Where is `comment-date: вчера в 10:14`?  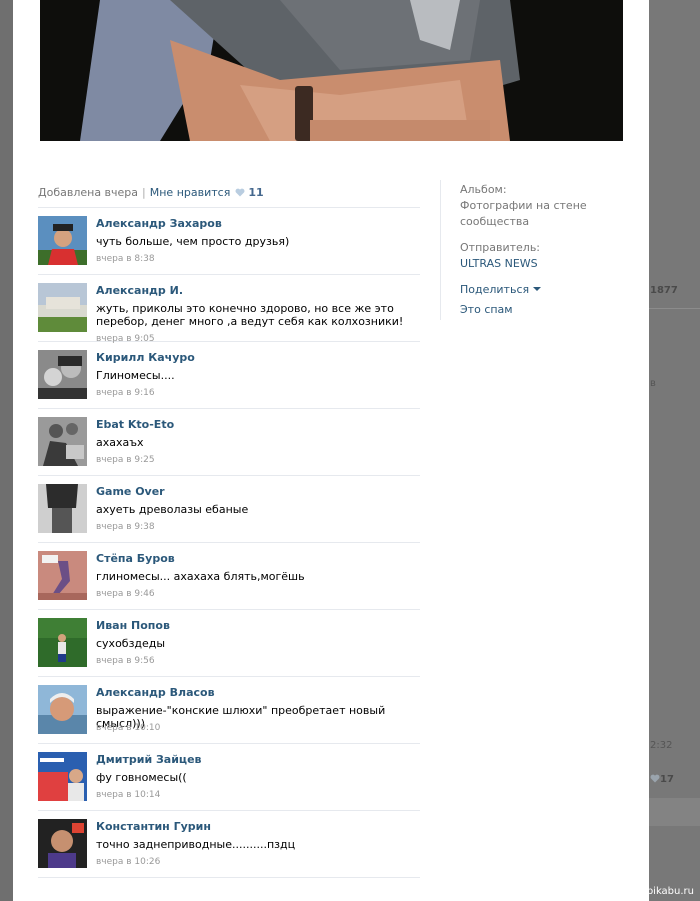
comment-date: вчера в 10:14 is located at coordinates (128, 795).